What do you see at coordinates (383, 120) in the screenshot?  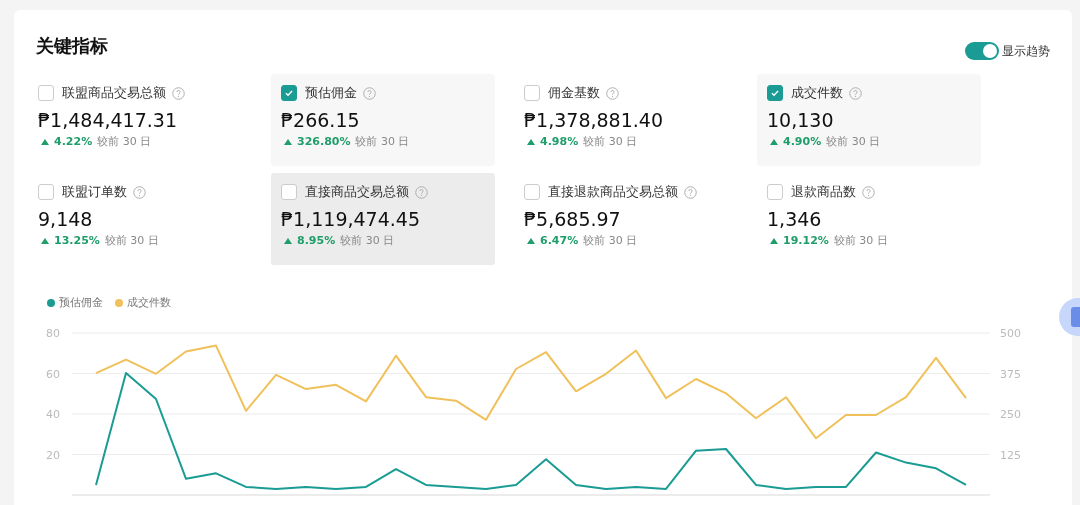 I see `metric-card: 预估佣金 ₱266.15 326.80% 较前 30 日` at bounding box center [383, 120].